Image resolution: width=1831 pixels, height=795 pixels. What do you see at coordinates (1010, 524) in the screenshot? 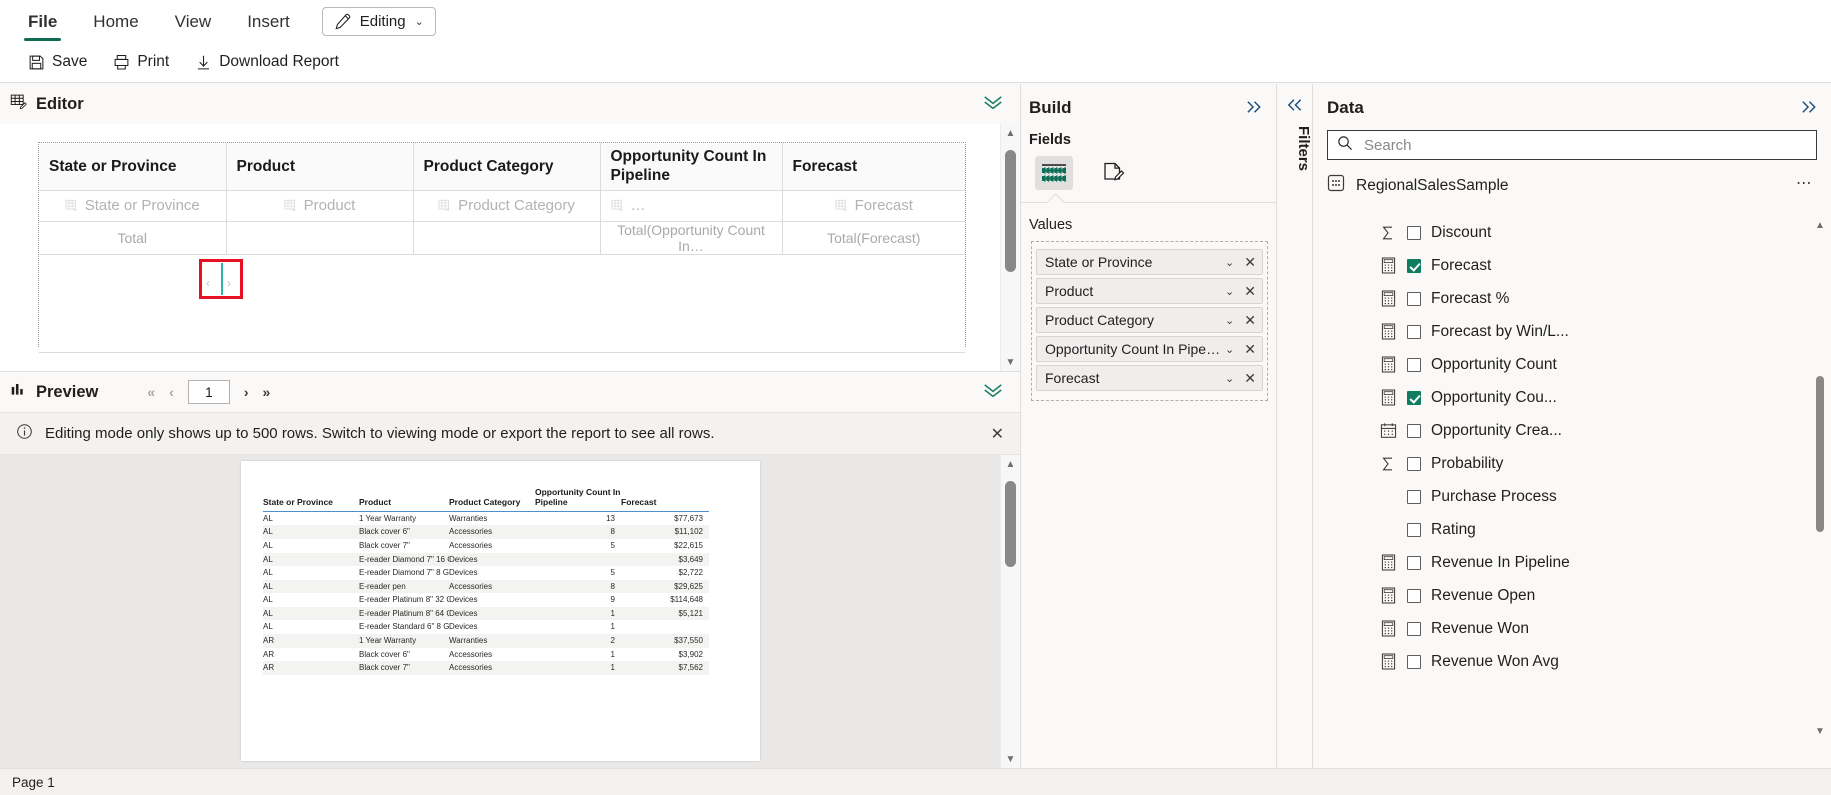
I see `preview-scroll-thumb` at bounding box center [1010, 524].